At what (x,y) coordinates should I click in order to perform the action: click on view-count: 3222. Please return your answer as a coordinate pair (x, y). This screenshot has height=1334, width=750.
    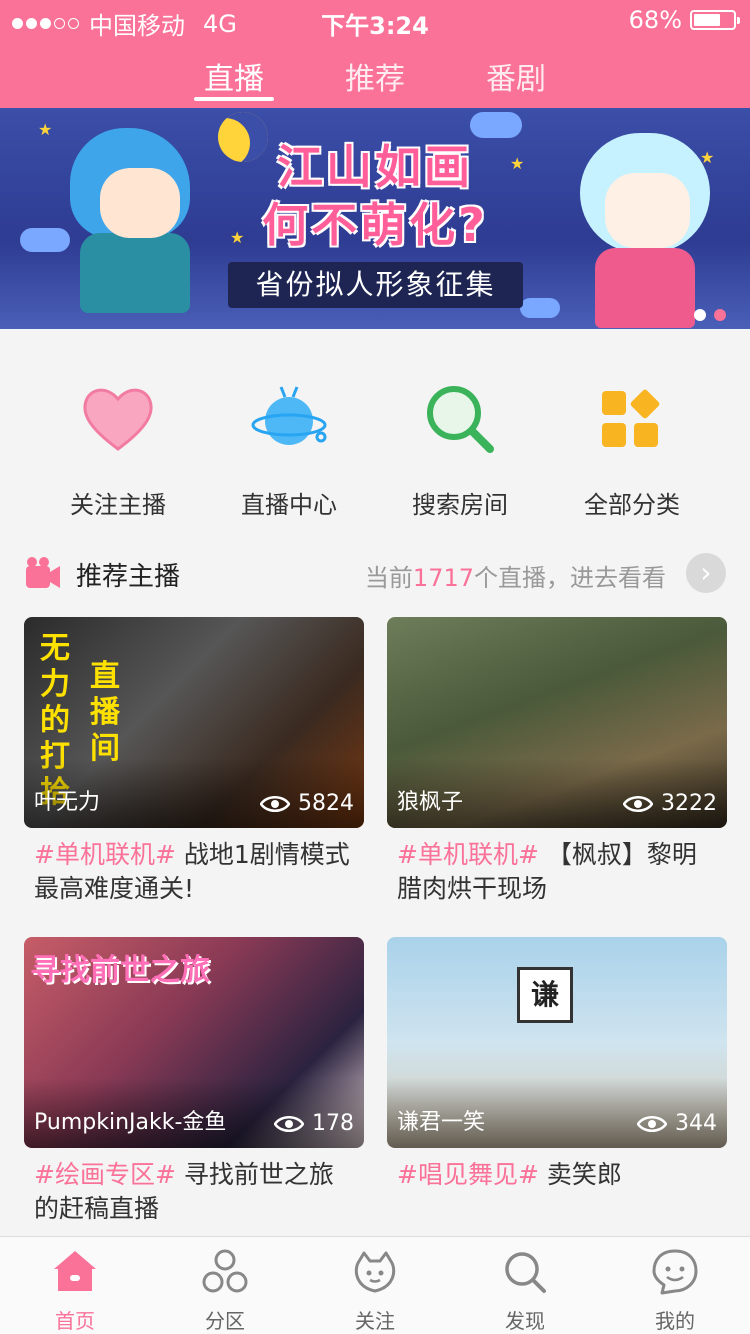
    Looking at the image, I should click on (670, 803).